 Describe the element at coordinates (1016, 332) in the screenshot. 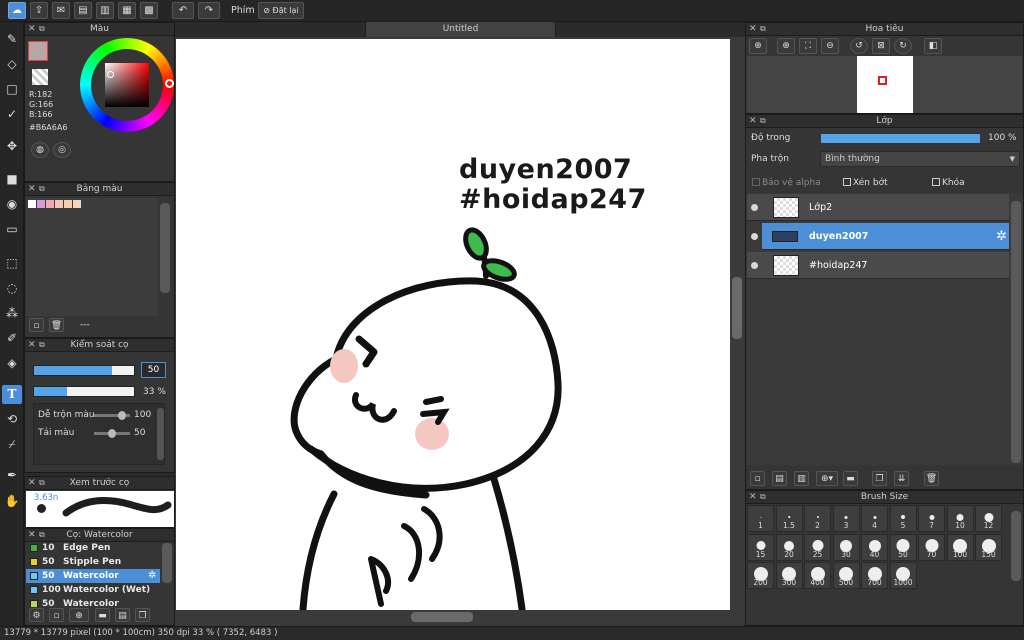

I see `layer-scrollbar` at that location.